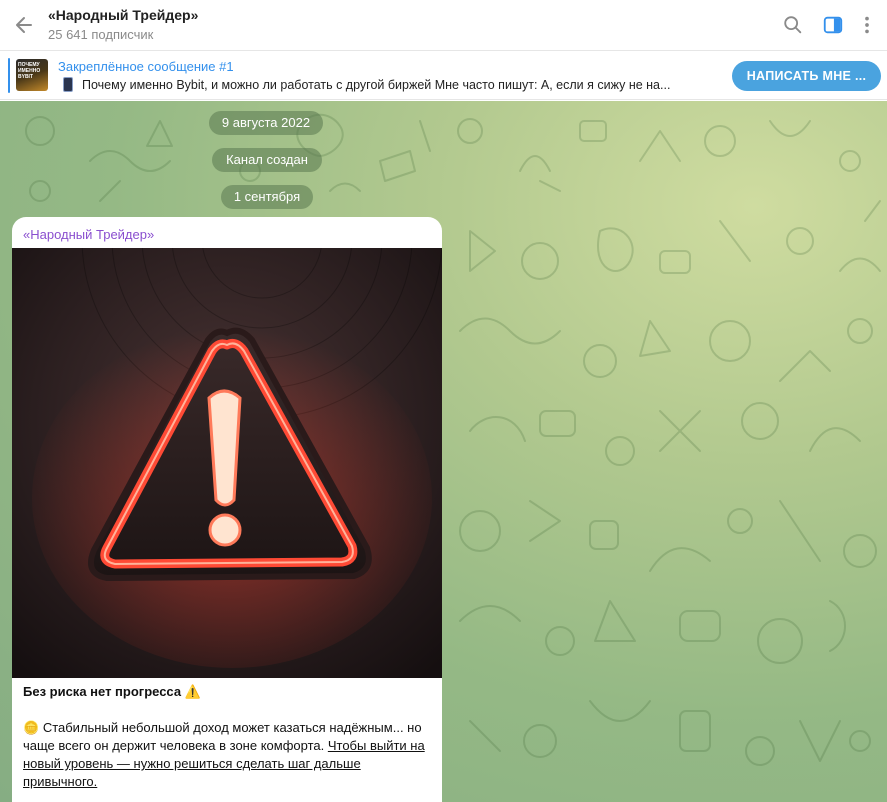 Image resolution: width=887 pixels, height=802 pixels. Describe the element at coordinates (793, 25) in the screenshot. I see `search-icon` at that location.